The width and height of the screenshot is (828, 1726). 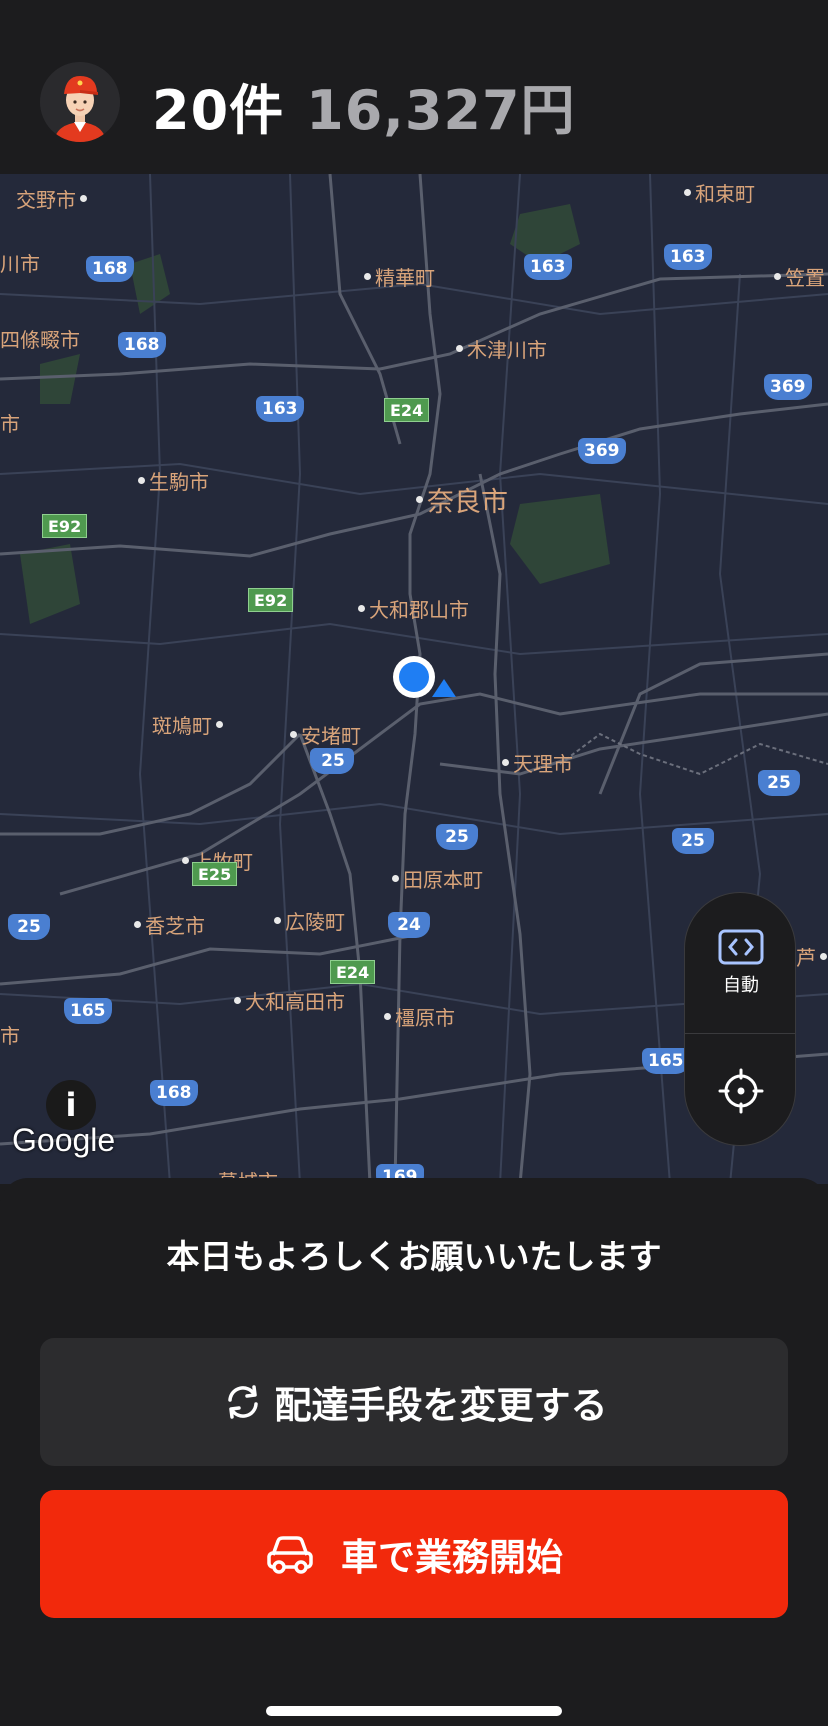 I want to click on route-shield-168: 168, so click(x=174, y=1093).